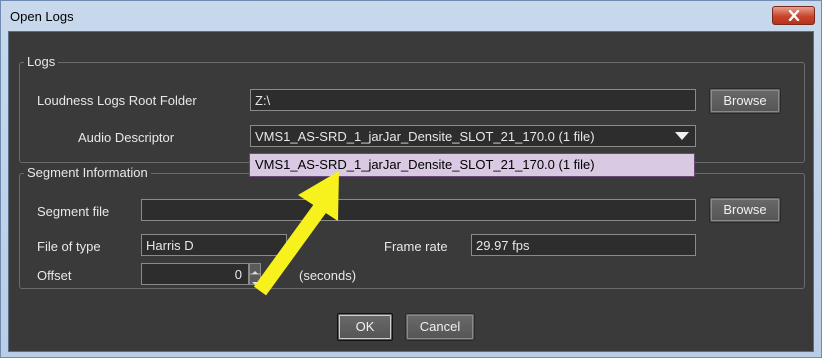 This screenshot has width=822, height=359. Describe the element at coordinates (73, 211) in the screenshot. I see `segment-file-label: Segment file` at that location.